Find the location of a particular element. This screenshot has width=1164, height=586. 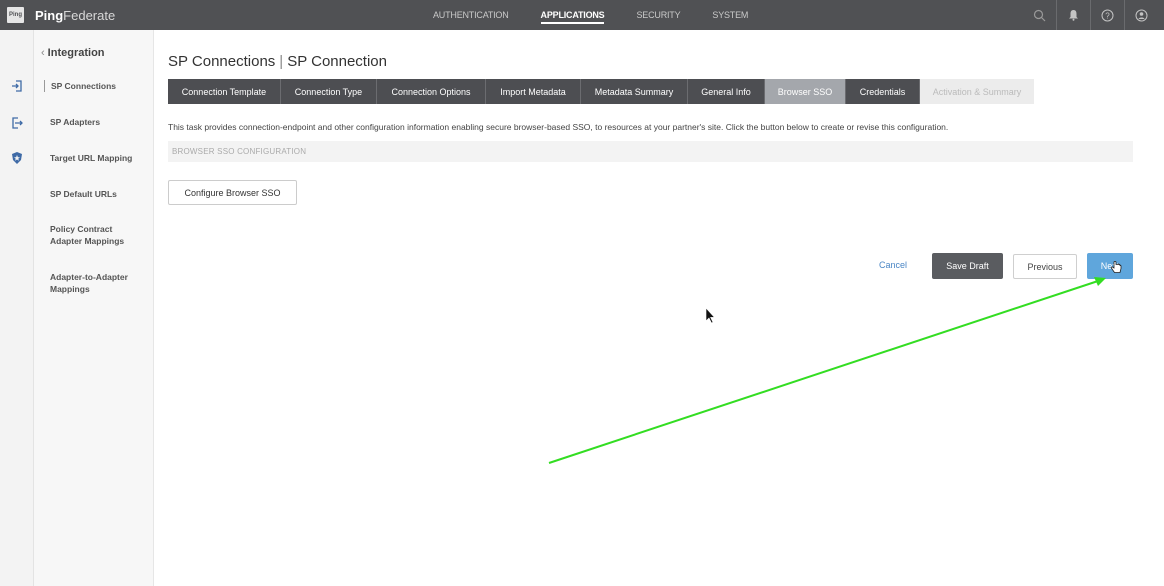

save-draft-button: Save Draft is located at coordinates (967, 266).